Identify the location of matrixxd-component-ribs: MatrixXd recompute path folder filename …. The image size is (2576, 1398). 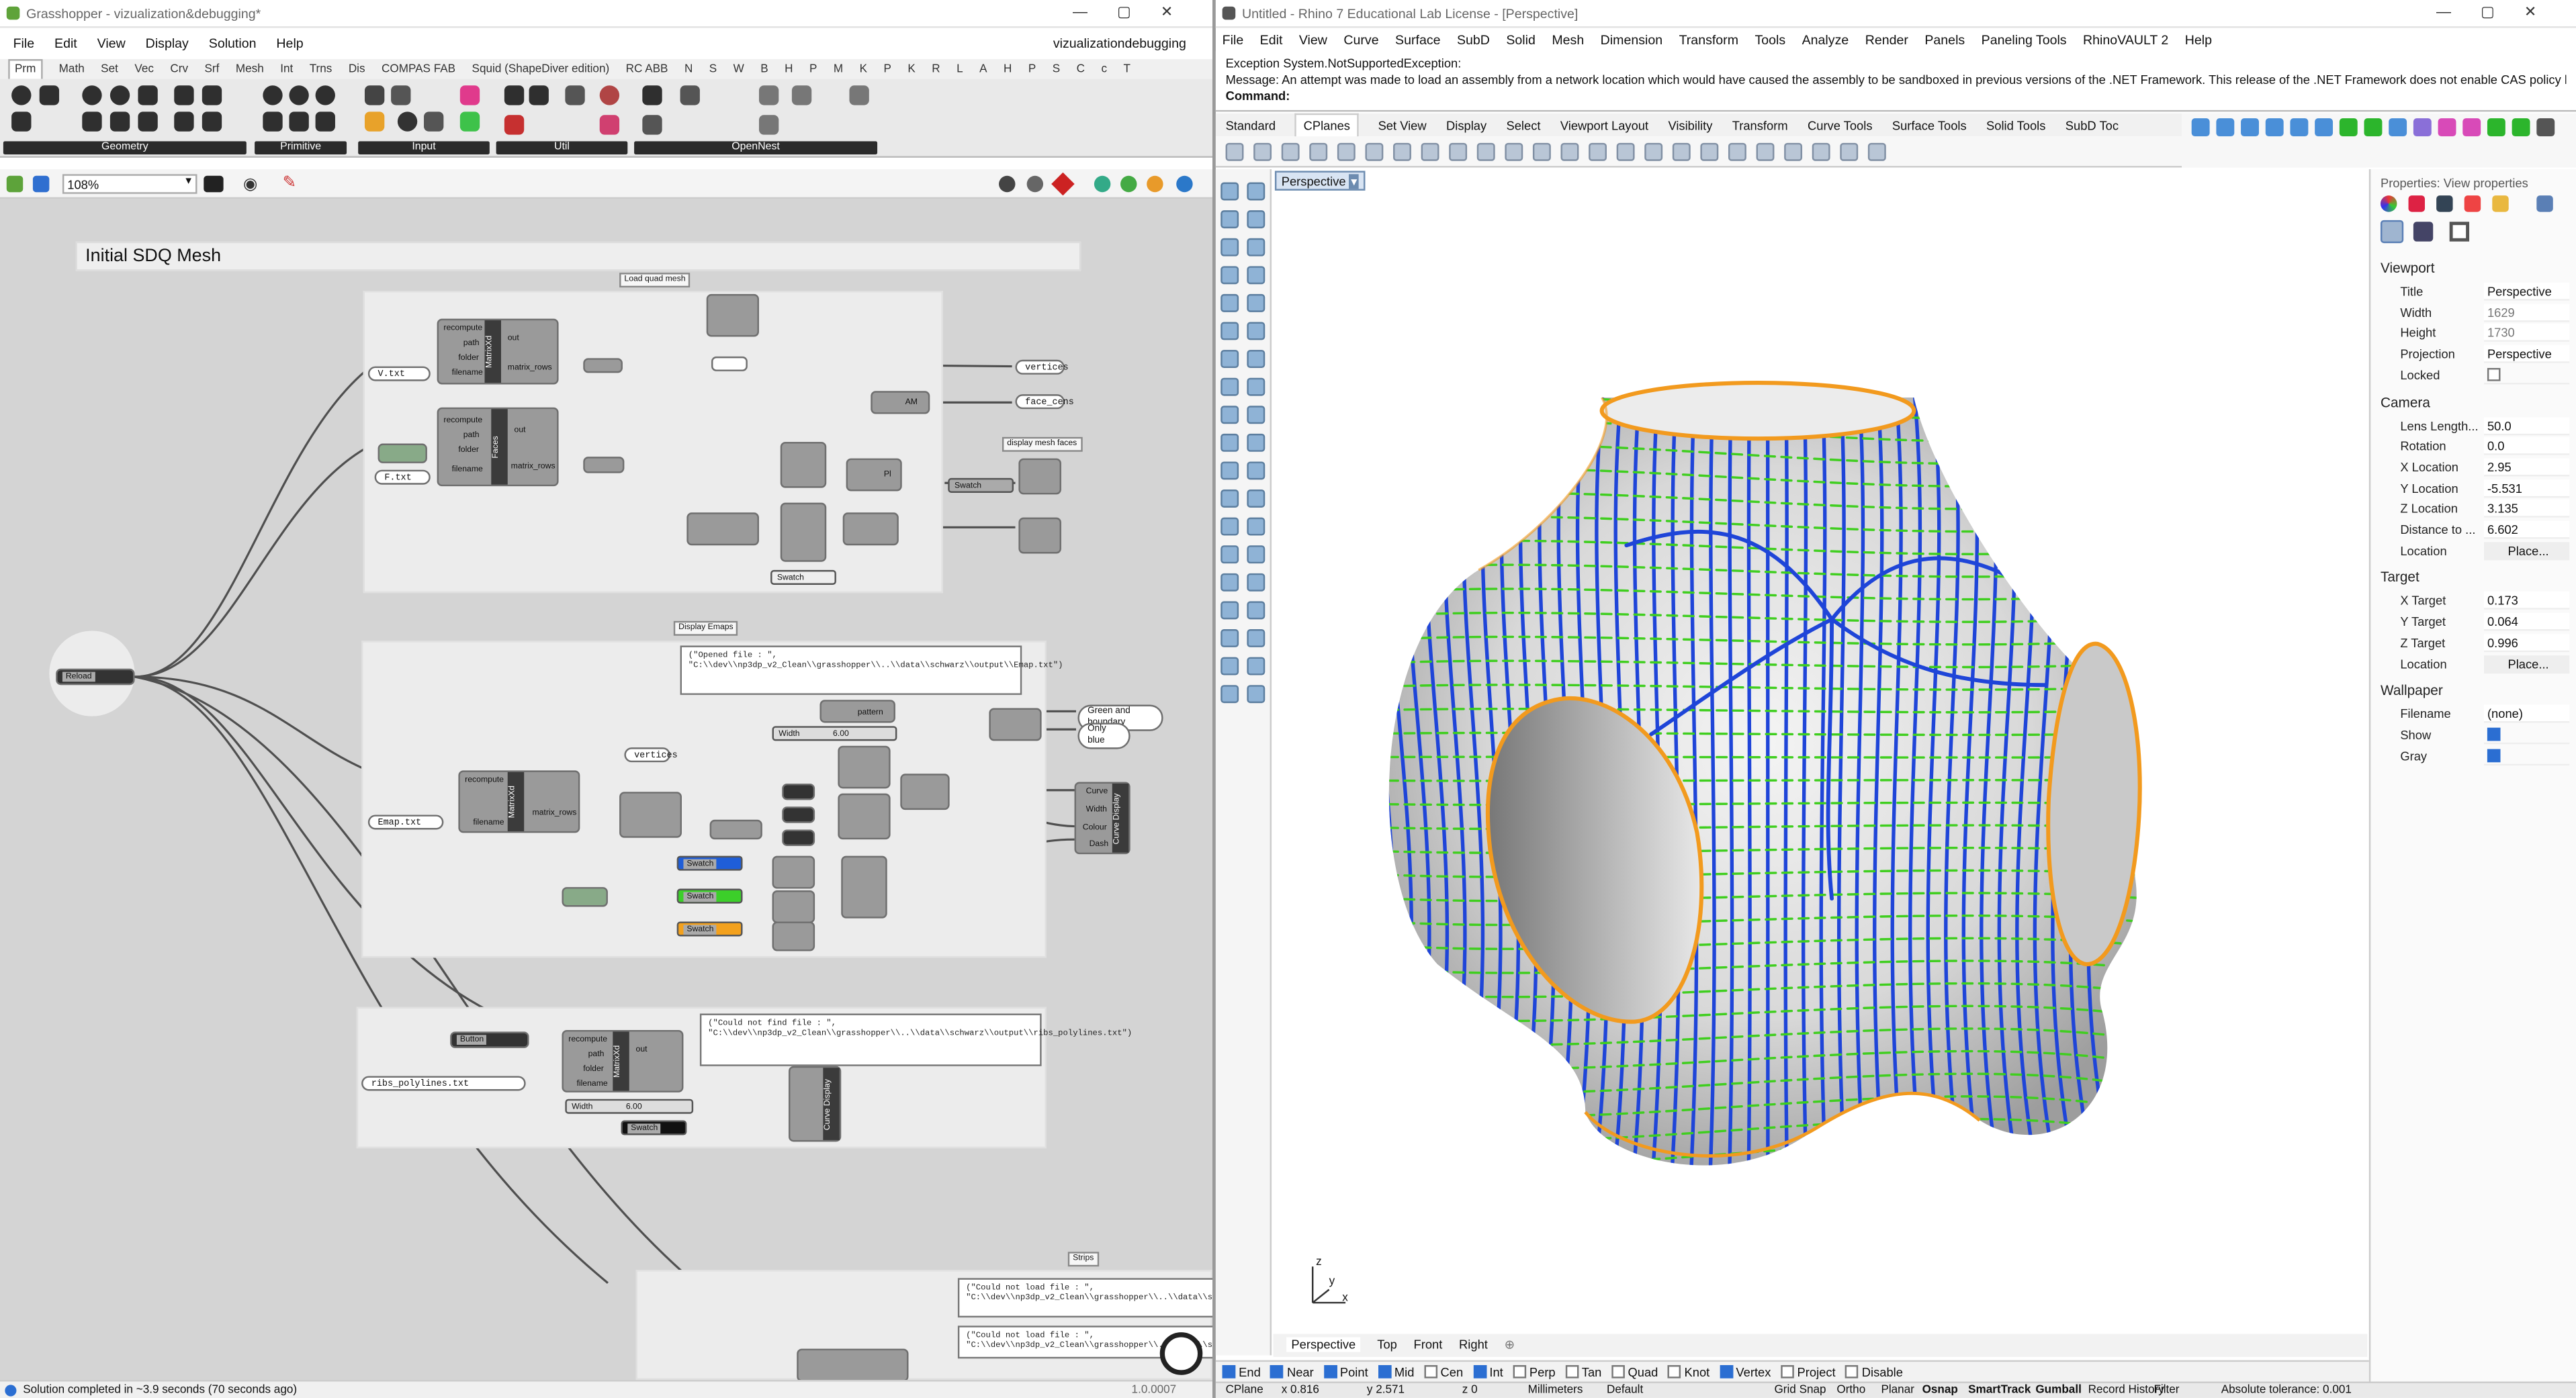
(623, 1060).